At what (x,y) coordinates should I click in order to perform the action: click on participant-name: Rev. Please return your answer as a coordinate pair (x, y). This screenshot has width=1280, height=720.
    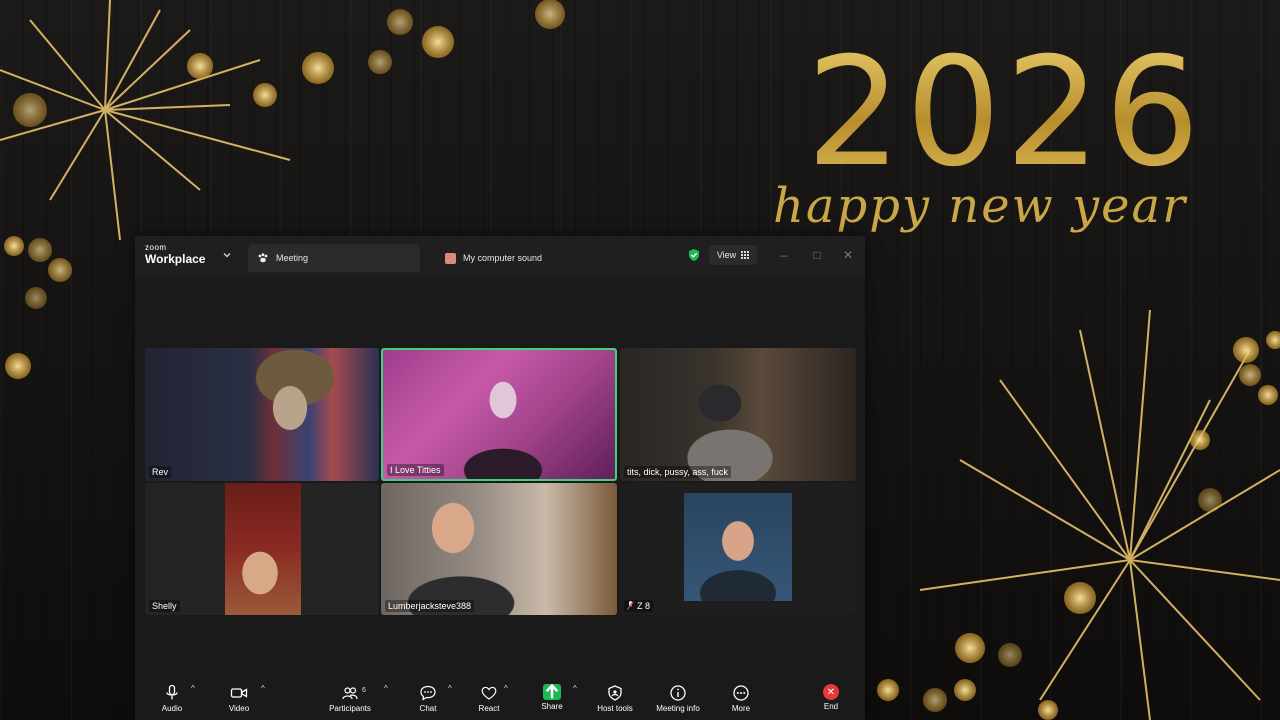
    Looking at the image, I should click on (160, 472).